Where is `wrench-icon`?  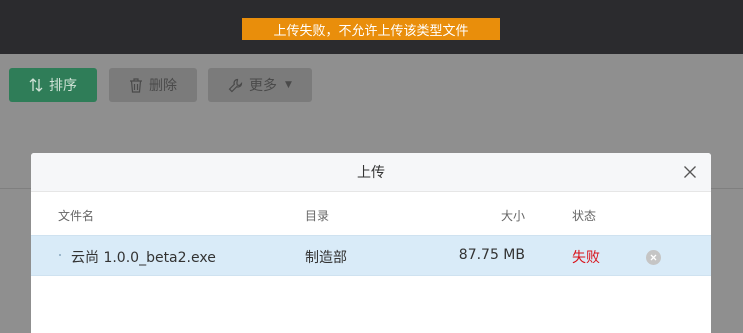
wrench-icon is located at coordinates (235, 85).